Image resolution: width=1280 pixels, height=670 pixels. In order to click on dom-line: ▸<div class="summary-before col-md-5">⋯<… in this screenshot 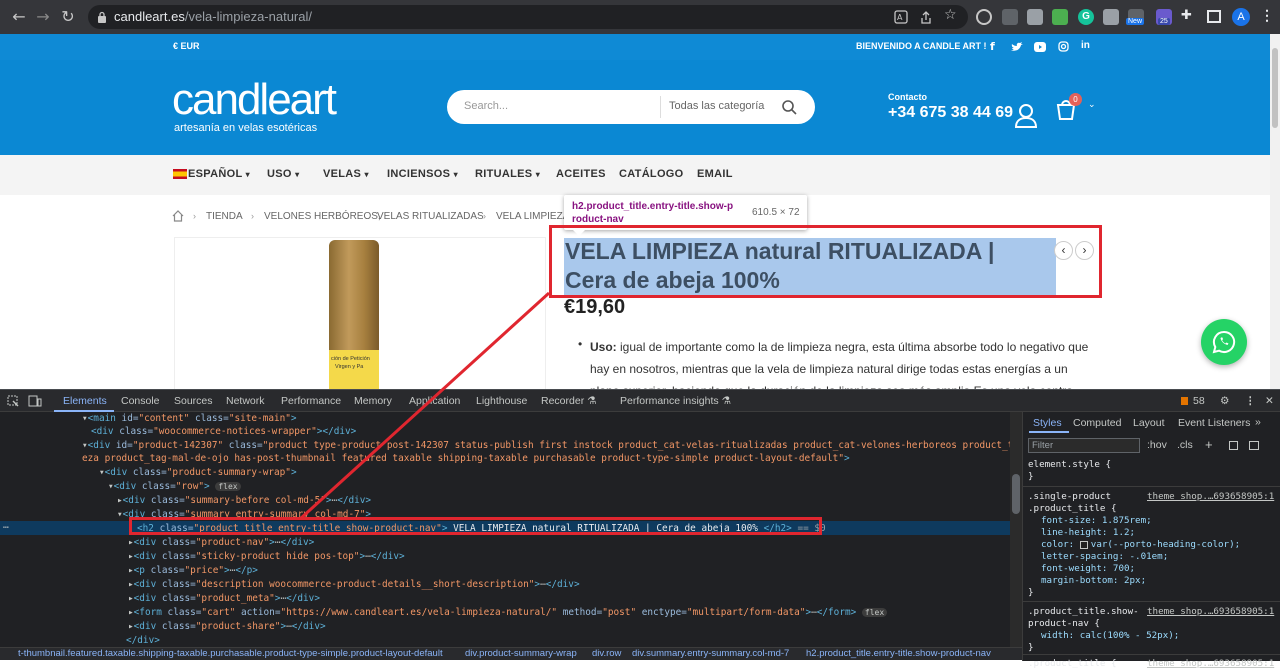, I will do `click(244, 500)`.